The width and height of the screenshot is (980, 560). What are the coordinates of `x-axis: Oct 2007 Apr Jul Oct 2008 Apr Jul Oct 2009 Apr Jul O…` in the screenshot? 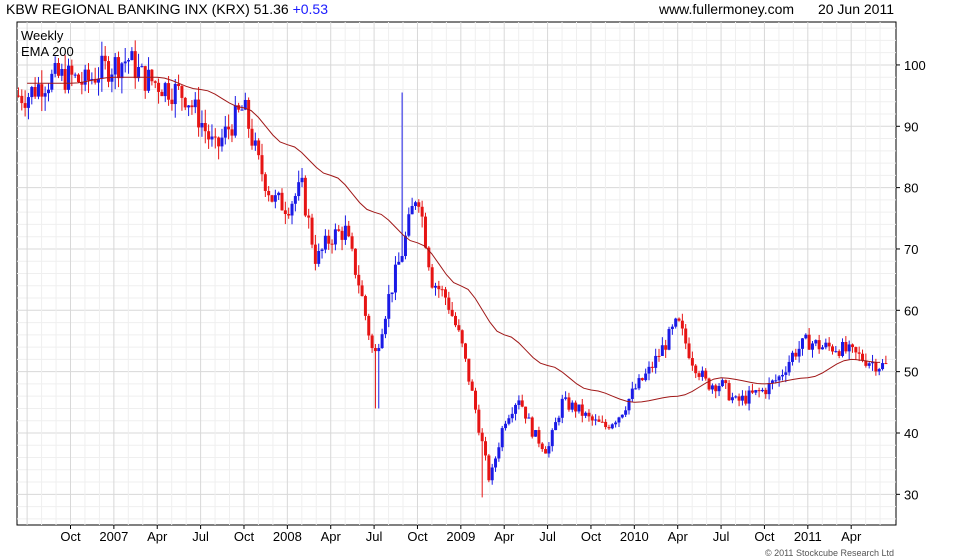 It's located at (461, 534).